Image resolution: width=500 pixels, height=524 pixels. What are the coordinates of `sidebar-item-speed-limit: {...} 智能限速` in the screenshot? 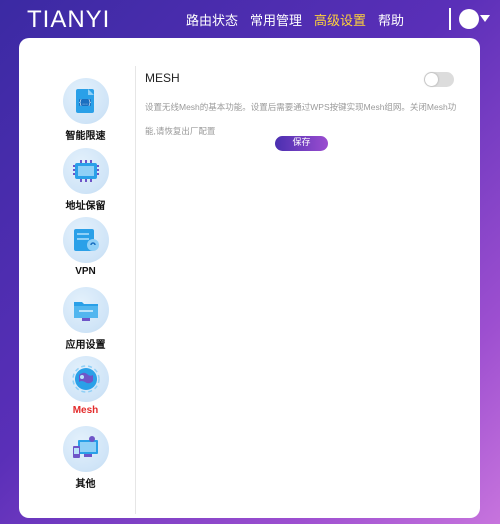 It's located at (85, 113).